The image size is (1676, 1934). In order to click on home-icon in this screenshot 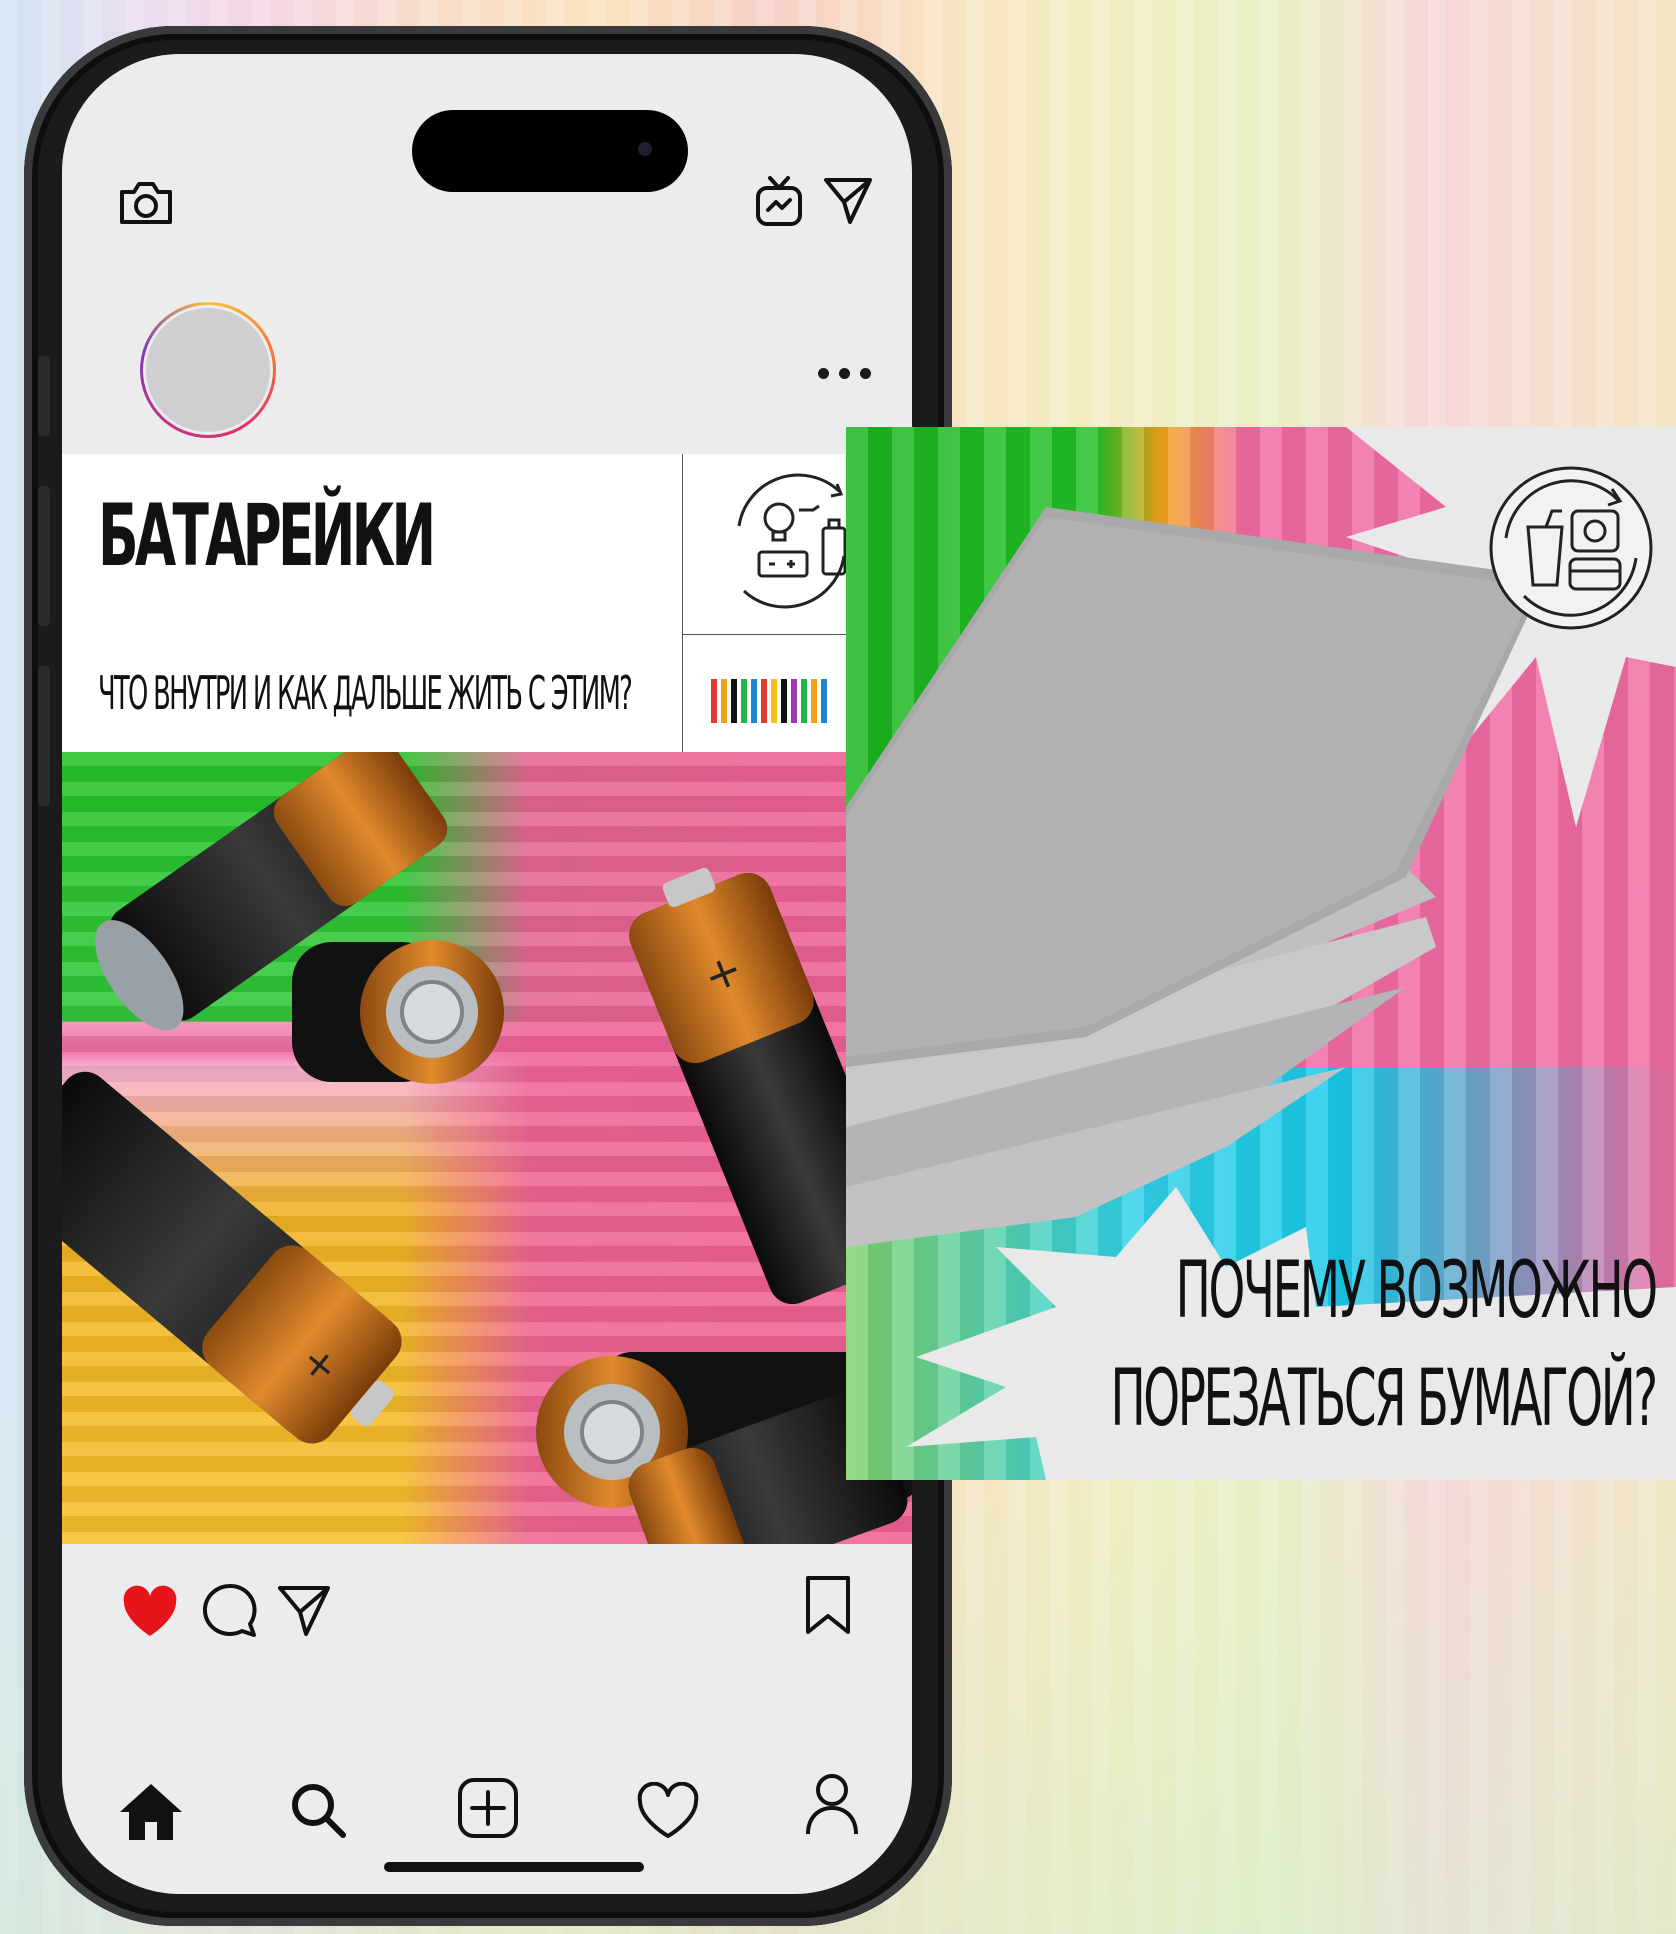, I will do `click(151, 1811)`.